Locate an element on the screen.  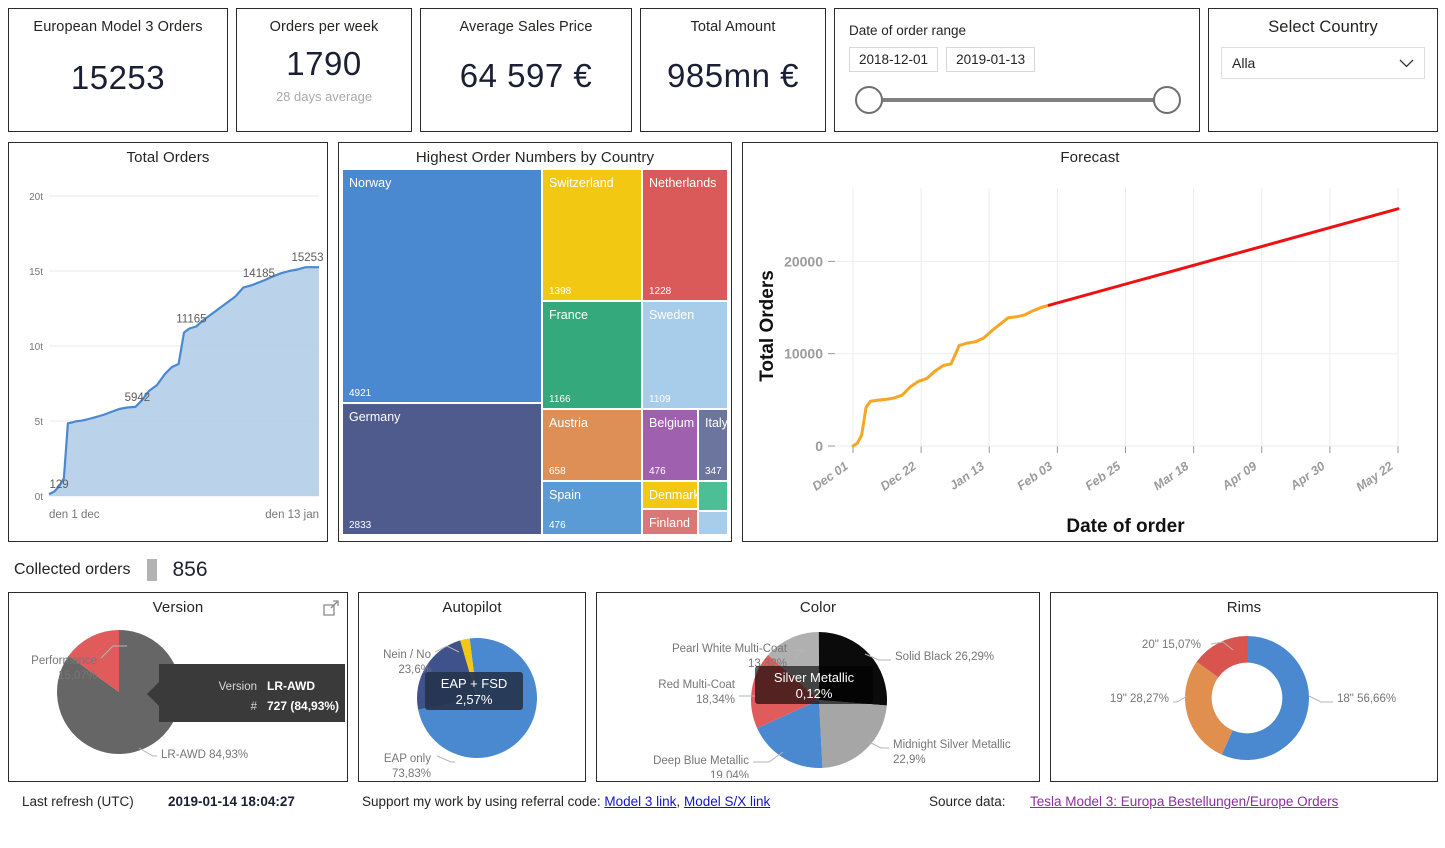
last-refresh-value: 2019-01-14 18:04:27 is located at coordinates (231, 801).